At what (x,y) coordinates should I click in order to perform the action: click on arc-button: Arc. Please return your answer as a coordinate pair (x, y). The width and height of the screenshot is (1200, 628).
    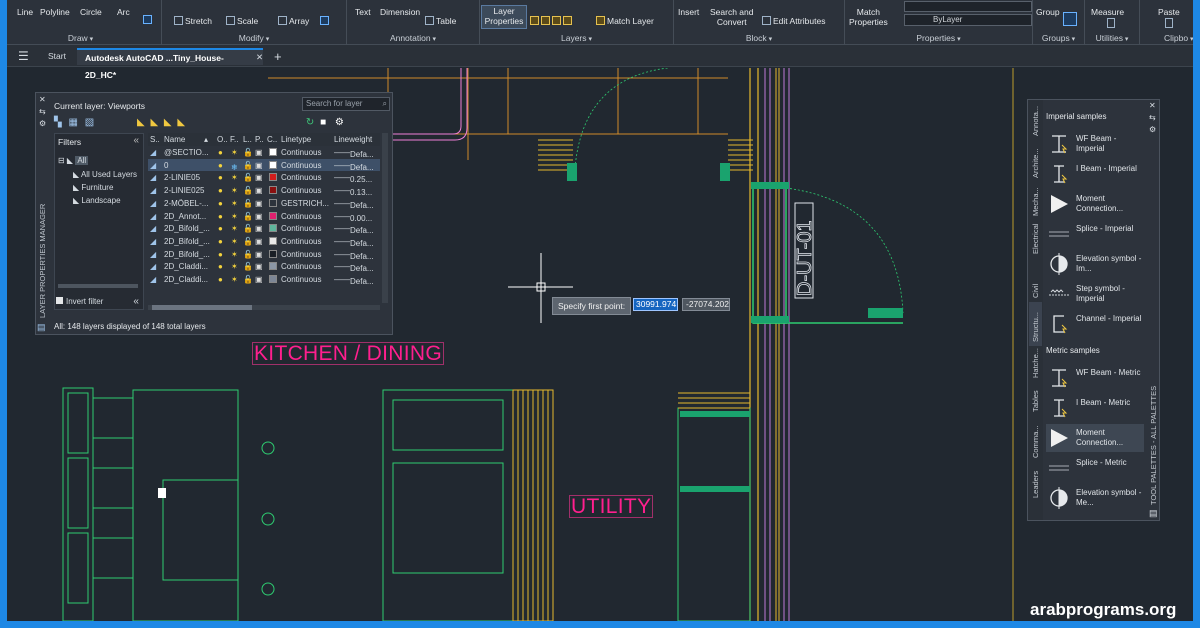
    Looking at the image, I should click on (123, 12).